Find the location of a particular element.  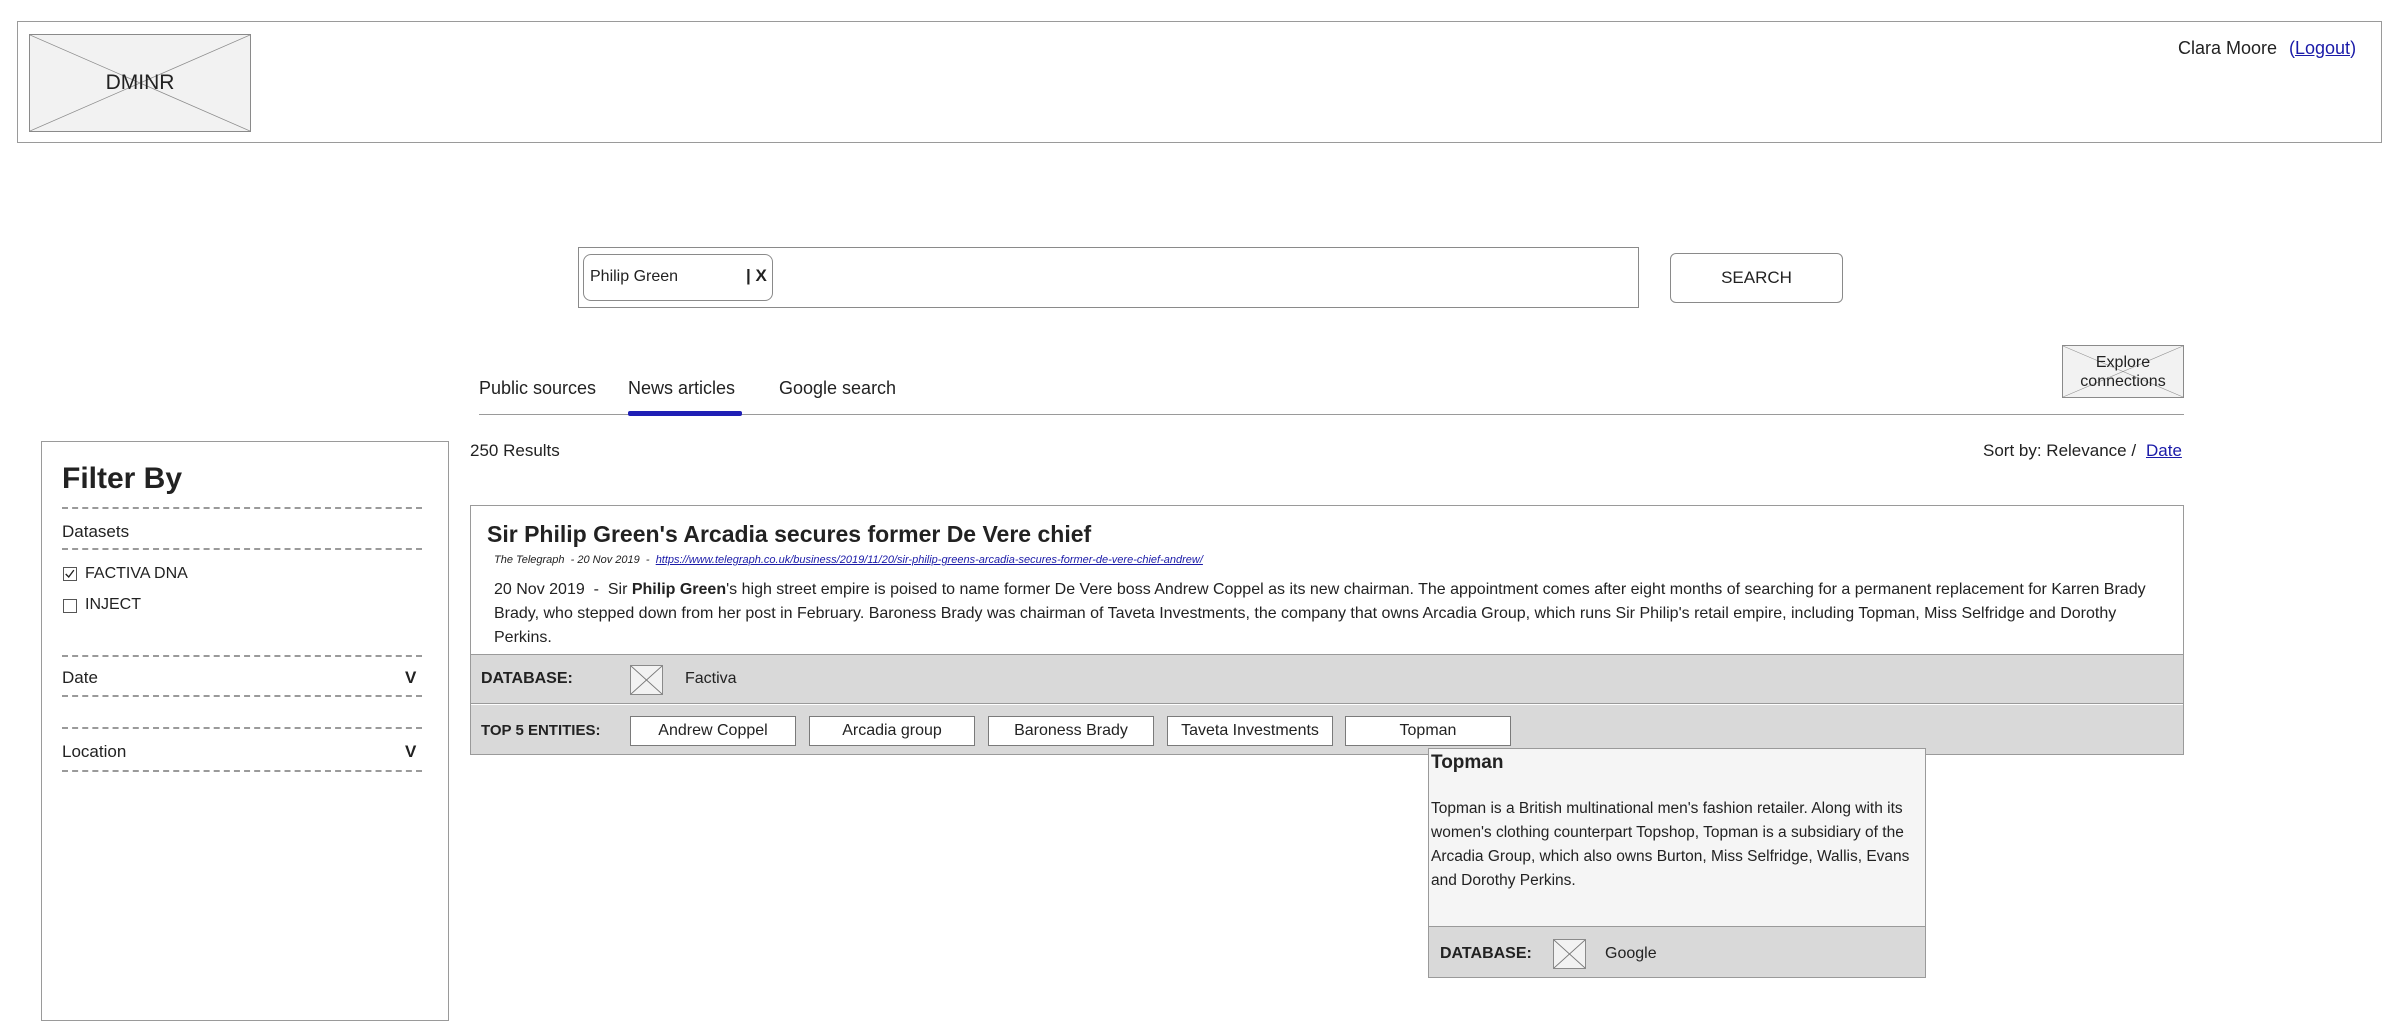

popup-title: Topman is located at coordinates (1467, 762).